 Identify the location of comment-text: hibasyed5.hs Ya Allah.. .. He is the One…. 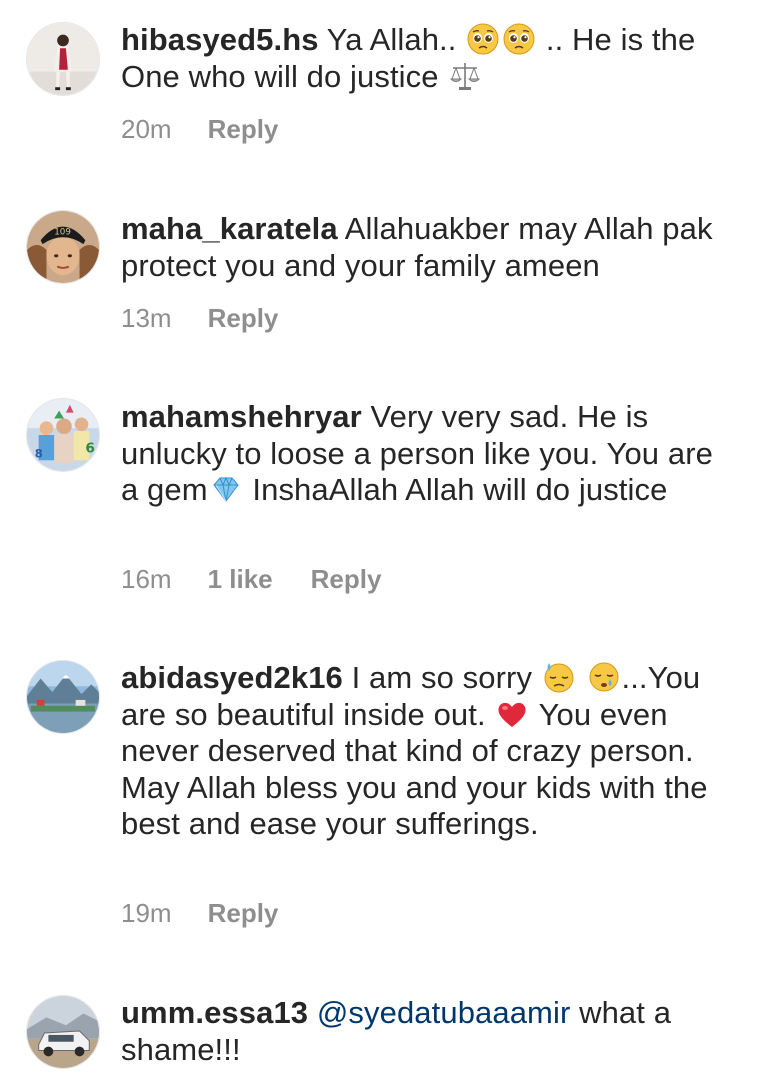
(421, 58).